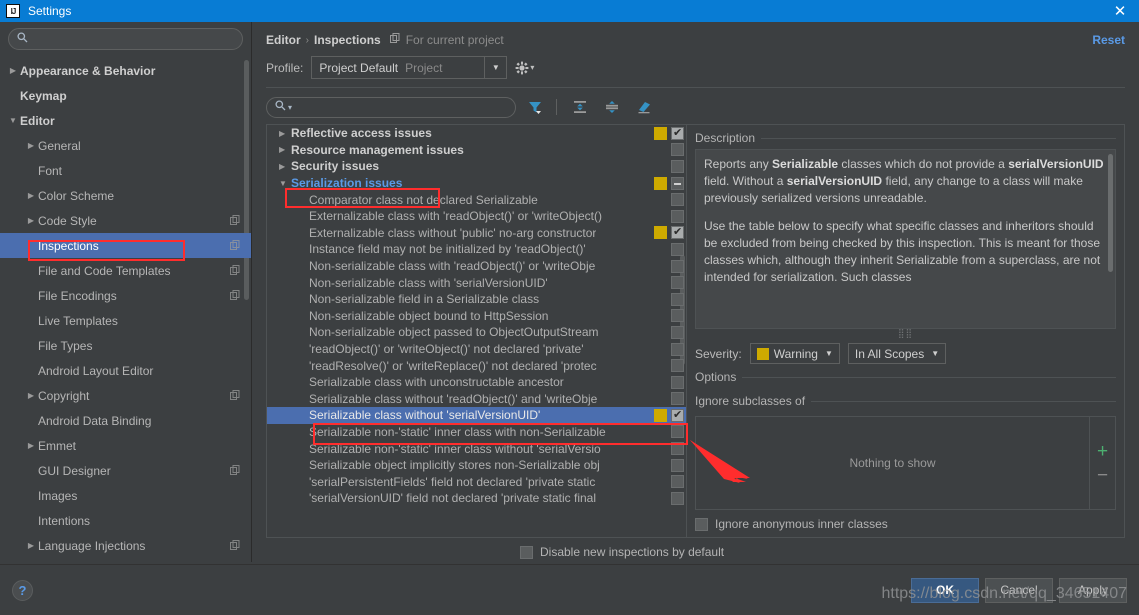 The image size is (1139, 615). Describe the element at coordinates (945, 590) in the screenshot. I see `ok-button: OK` at that location.